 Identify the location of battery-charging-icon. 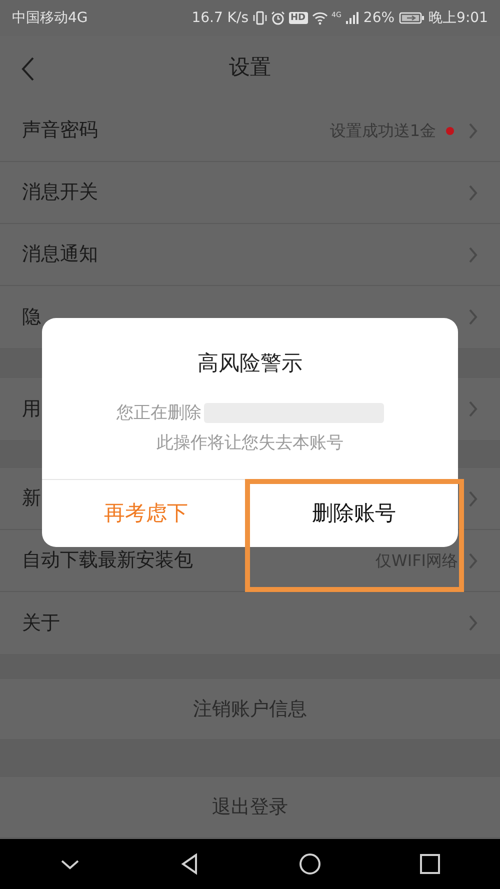
(411, 18).